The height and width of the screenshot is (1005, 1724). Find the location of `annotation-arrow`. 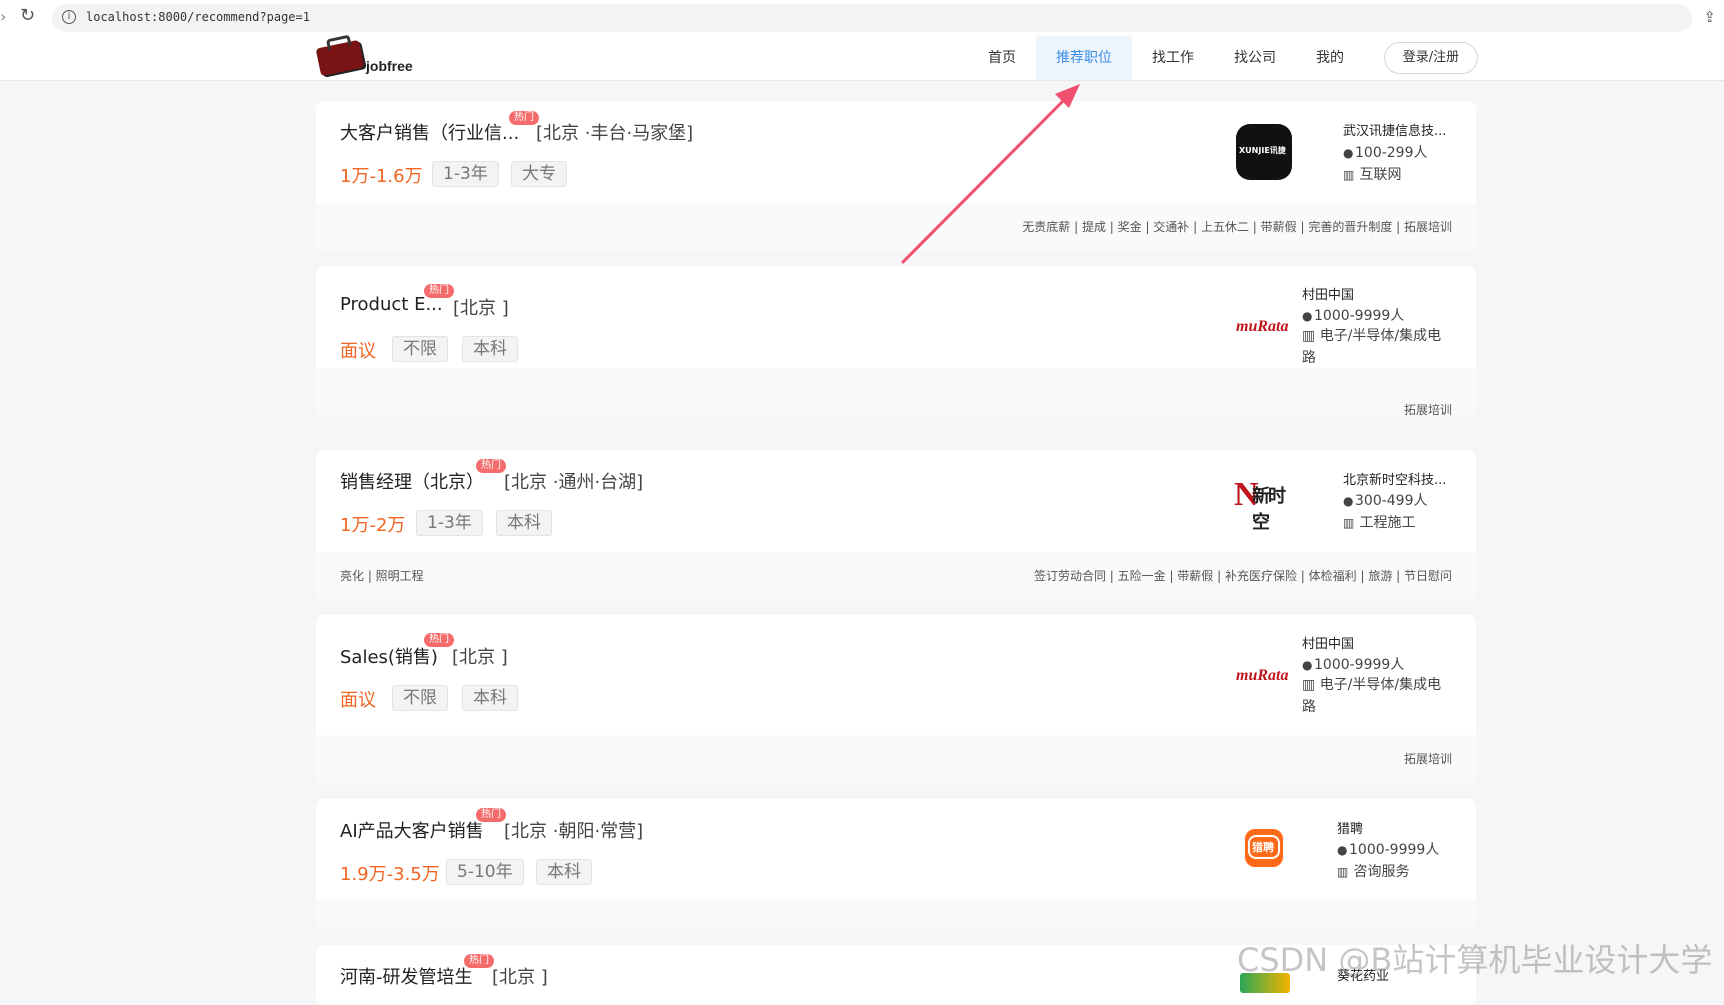

annotation-arrow is located at coordinates (990, 174).